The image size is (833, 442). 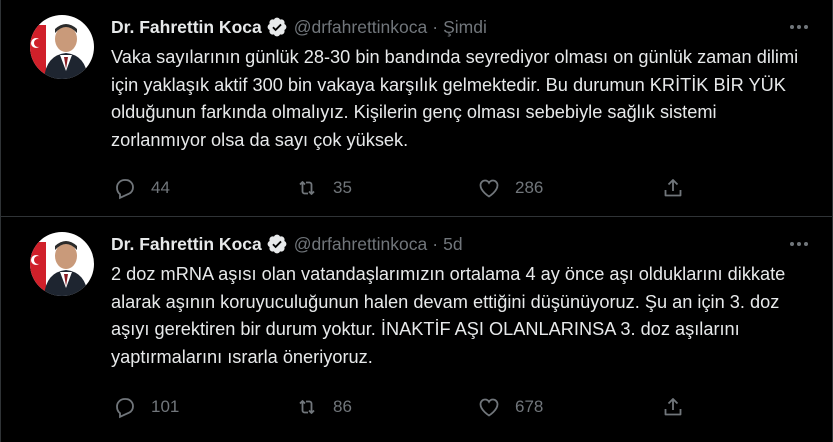 I want to click on tweet-header: Dr. Fahrettin Koca @drfahrettinkoca · 5d, so click(x=461, y=244).